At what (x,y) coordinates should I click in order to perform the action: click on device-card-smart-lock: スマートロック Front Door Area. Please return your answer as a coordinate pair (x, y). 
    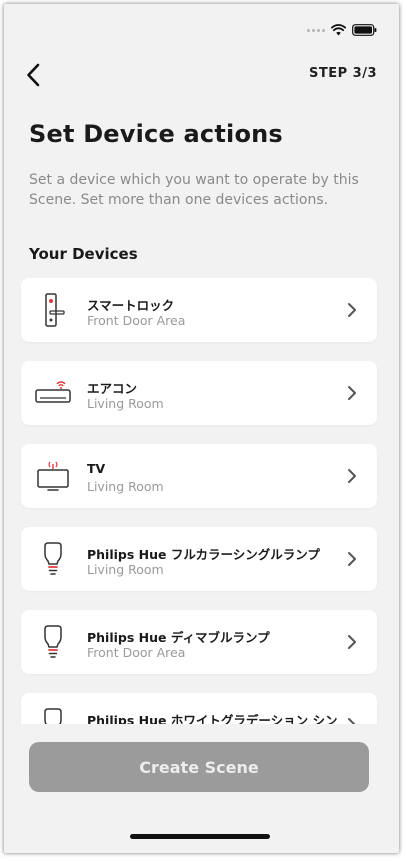
    Looking at the image, I should click on (199, 310).